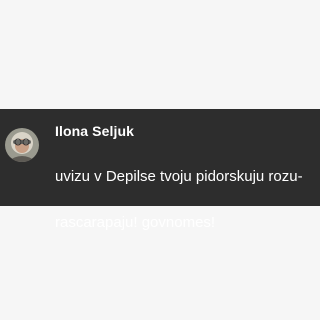  I want to click on avatar-photo-icon, so click(22, 145).